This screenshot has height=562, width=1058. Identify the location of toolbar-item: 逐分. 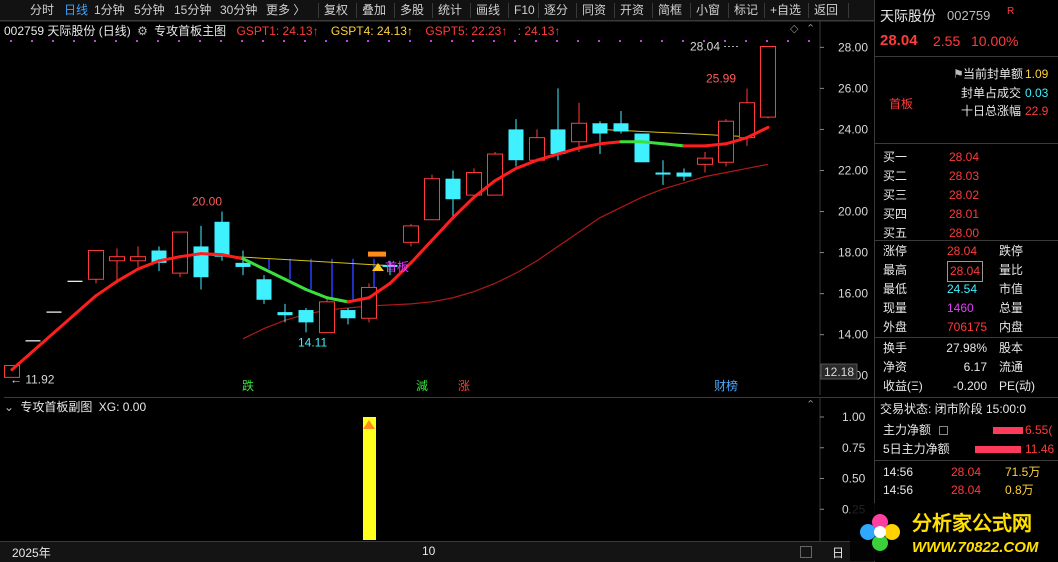
(556, 10).